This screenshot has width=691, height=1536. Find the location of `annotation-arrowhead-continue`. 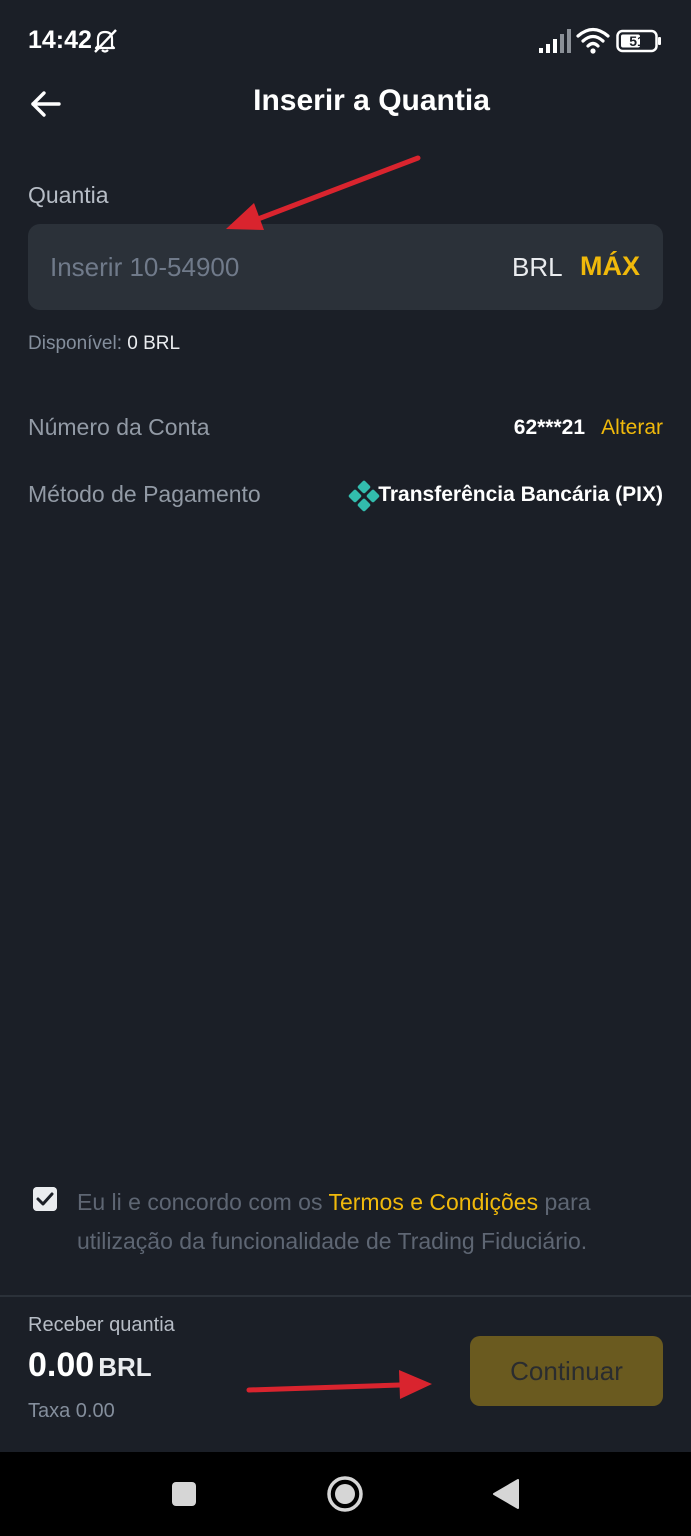

annotation-arrowhead-continue is located at coordinates (415, 1384).